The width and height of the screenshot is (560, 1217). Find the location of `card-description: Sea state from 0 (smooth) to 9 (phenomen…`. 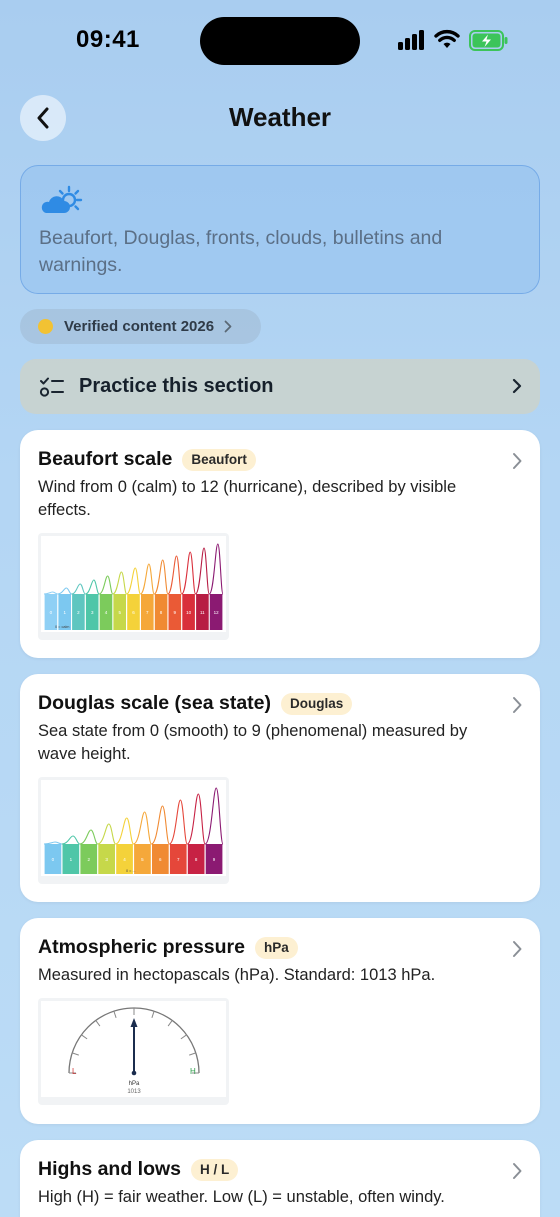

card-description: Sea state from 0 (smooth) to 9 (phenomen… is located at coordinates (253, 742).